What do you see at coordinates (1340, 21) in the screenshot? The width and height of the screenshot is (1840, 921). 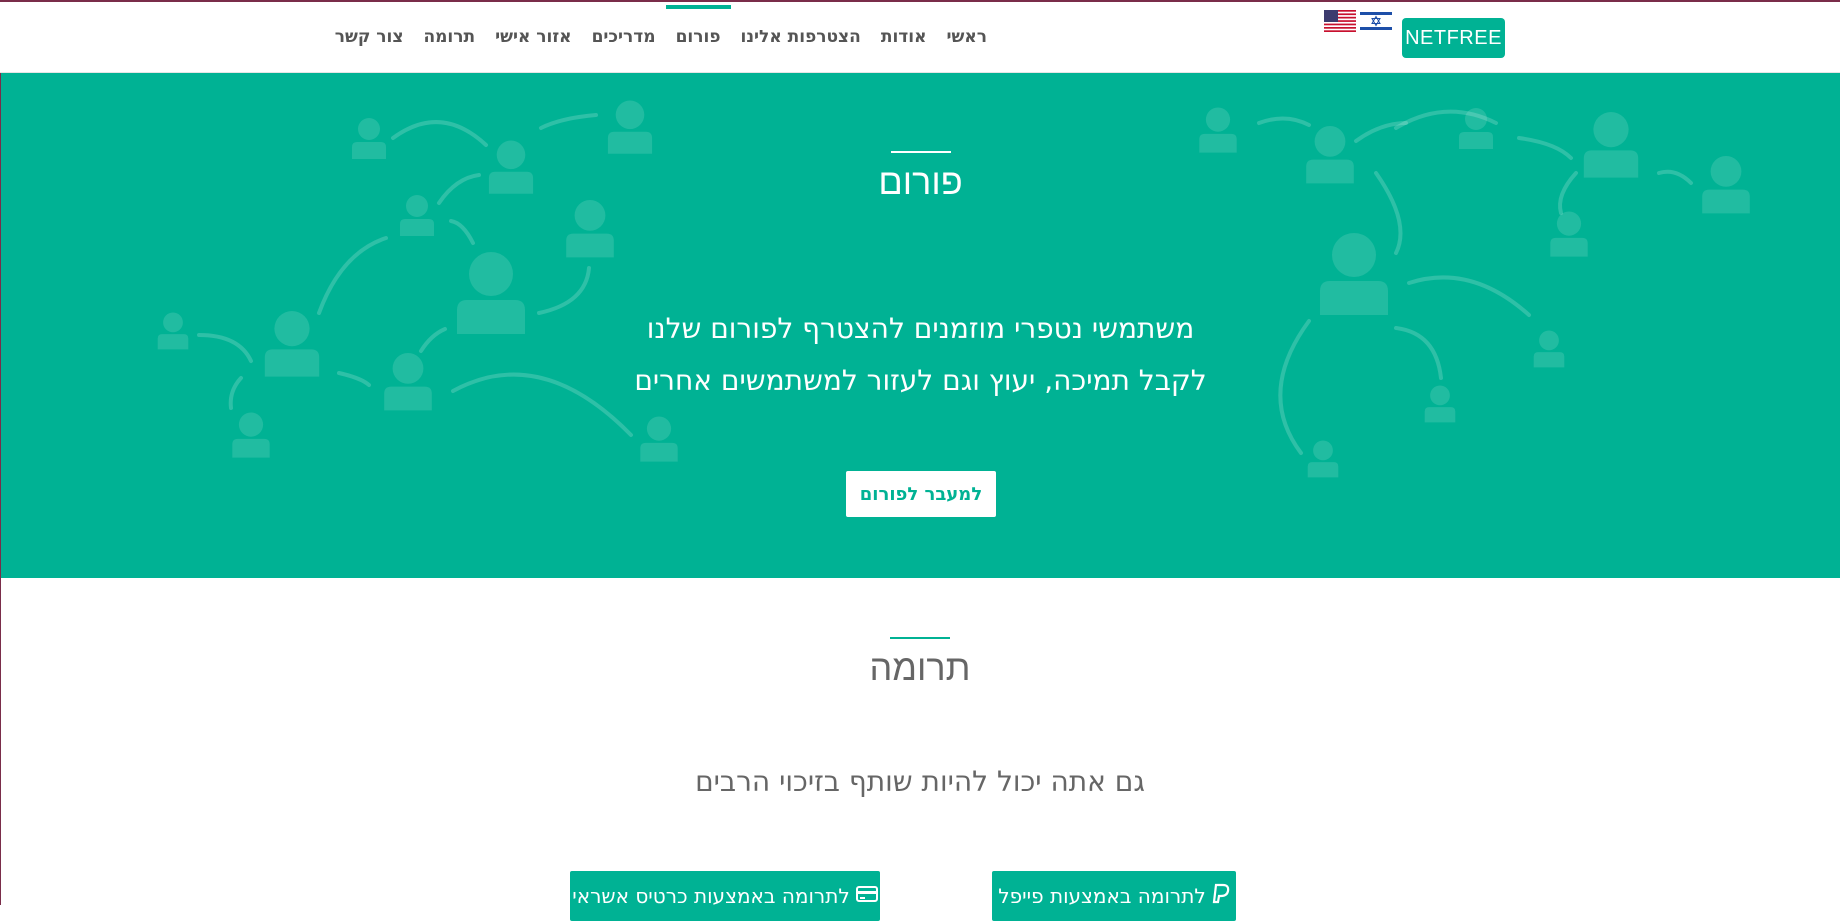 I see `us-flag-icon` at bounding box center [1340, 21].